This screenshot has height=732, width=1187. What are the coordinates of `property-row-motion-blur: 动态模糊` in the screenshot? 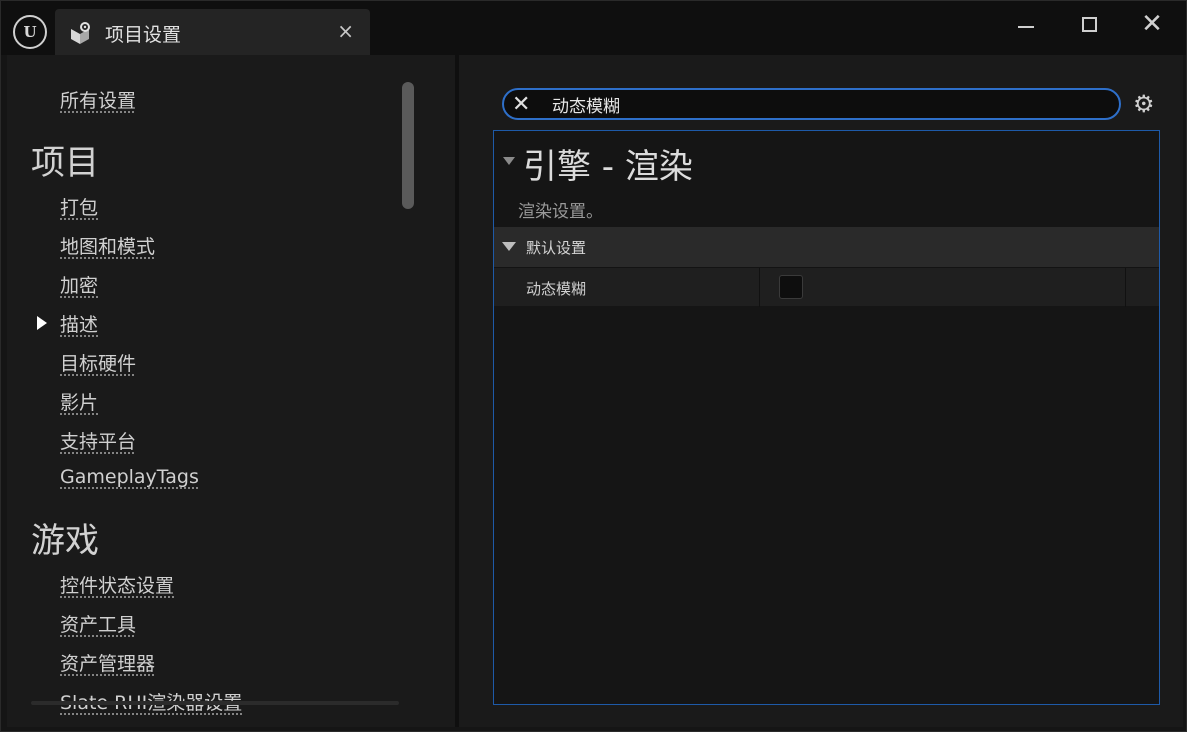 It's located at (826, 287).